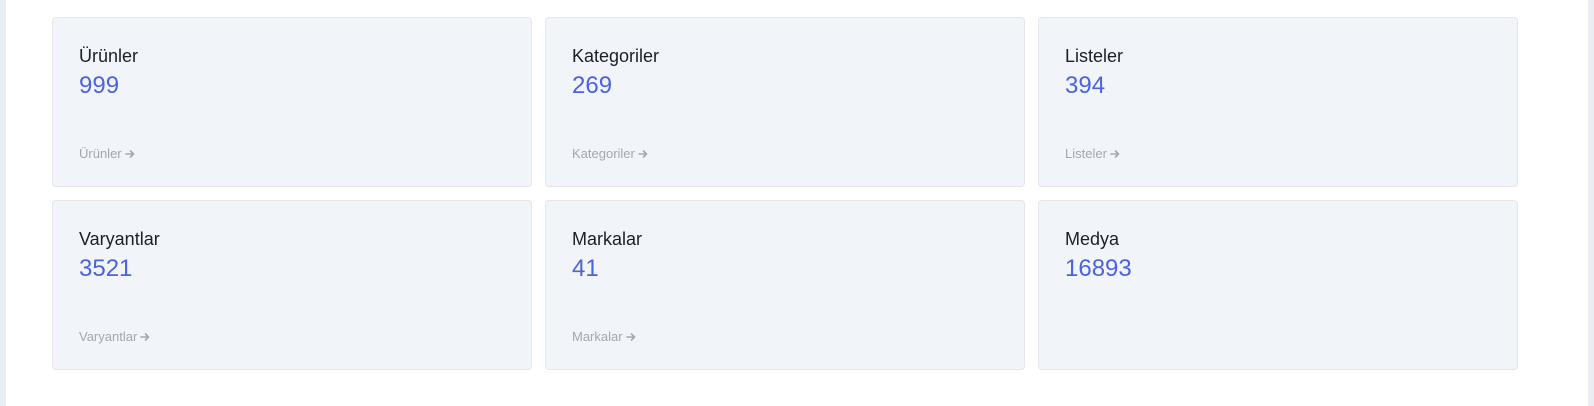 The width and height of the screenshot is (1594, 406). Describe the element at coordinates (1098, 268) in the screenshot. I see `card-count: 16893` at that location.